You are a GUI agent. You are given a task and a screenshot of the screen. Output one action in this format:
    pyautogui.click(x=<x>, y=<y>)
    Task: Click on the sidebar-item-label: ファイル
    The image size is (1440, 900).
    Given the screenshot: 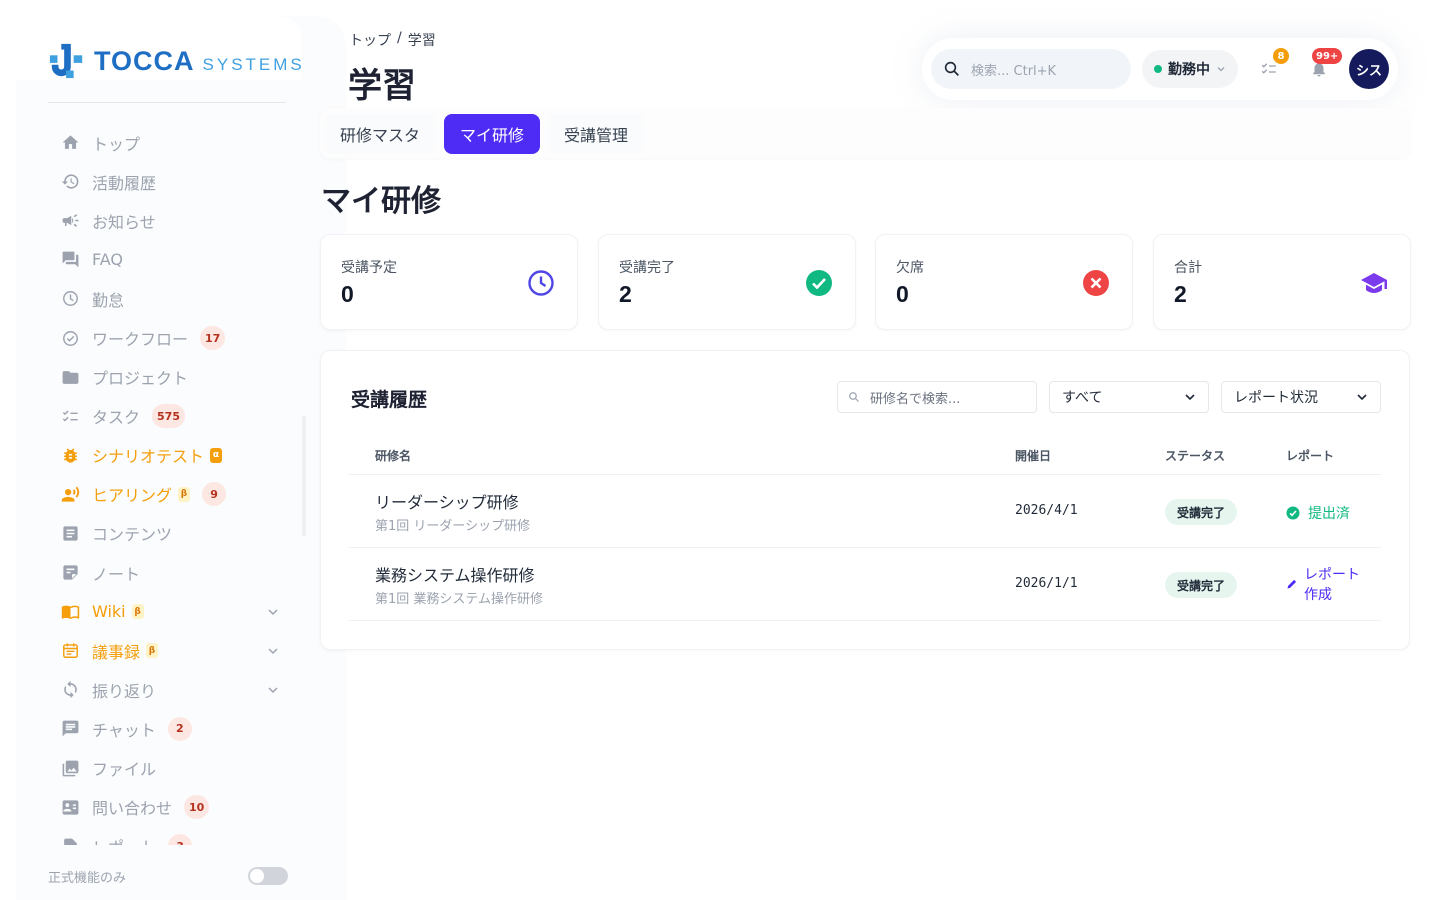 What is the action you would take?
    pyautogui.click(x=124, y=770)
    